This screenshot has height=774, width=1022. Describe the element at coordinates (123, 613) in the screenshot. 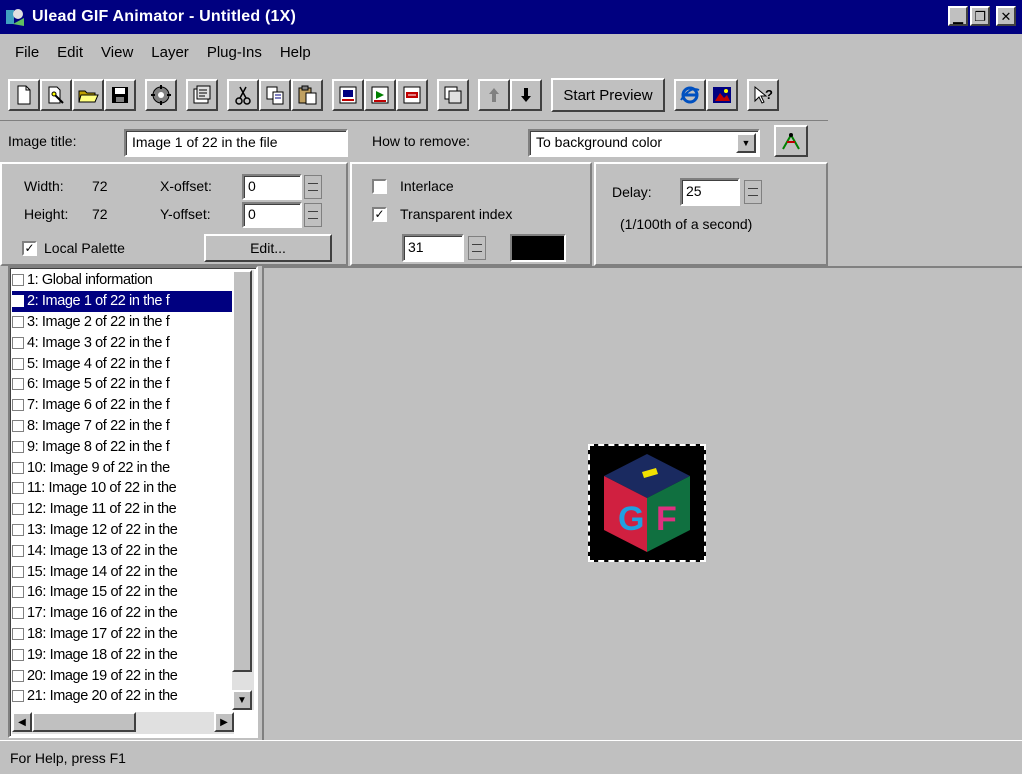

I see `layer-list-item: 17: Image 16 of 22 in the` at that location.